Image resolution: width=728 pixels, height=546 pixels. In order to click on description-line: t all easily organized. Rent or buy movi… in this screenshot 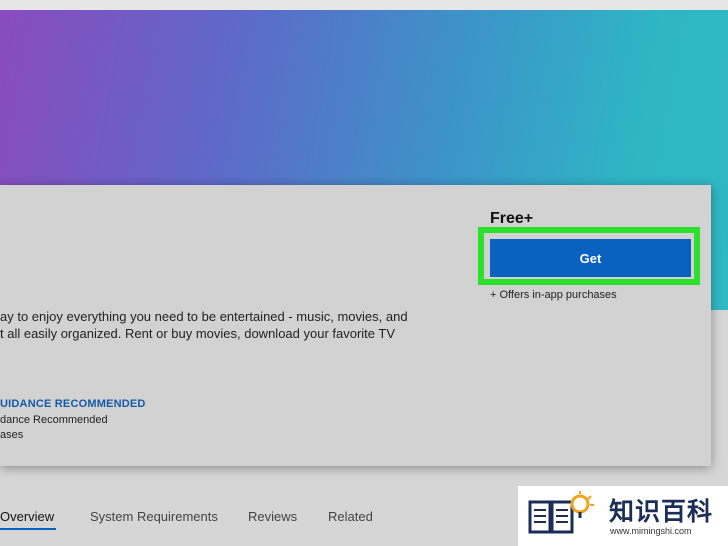, I will do `click(198, 333)`.